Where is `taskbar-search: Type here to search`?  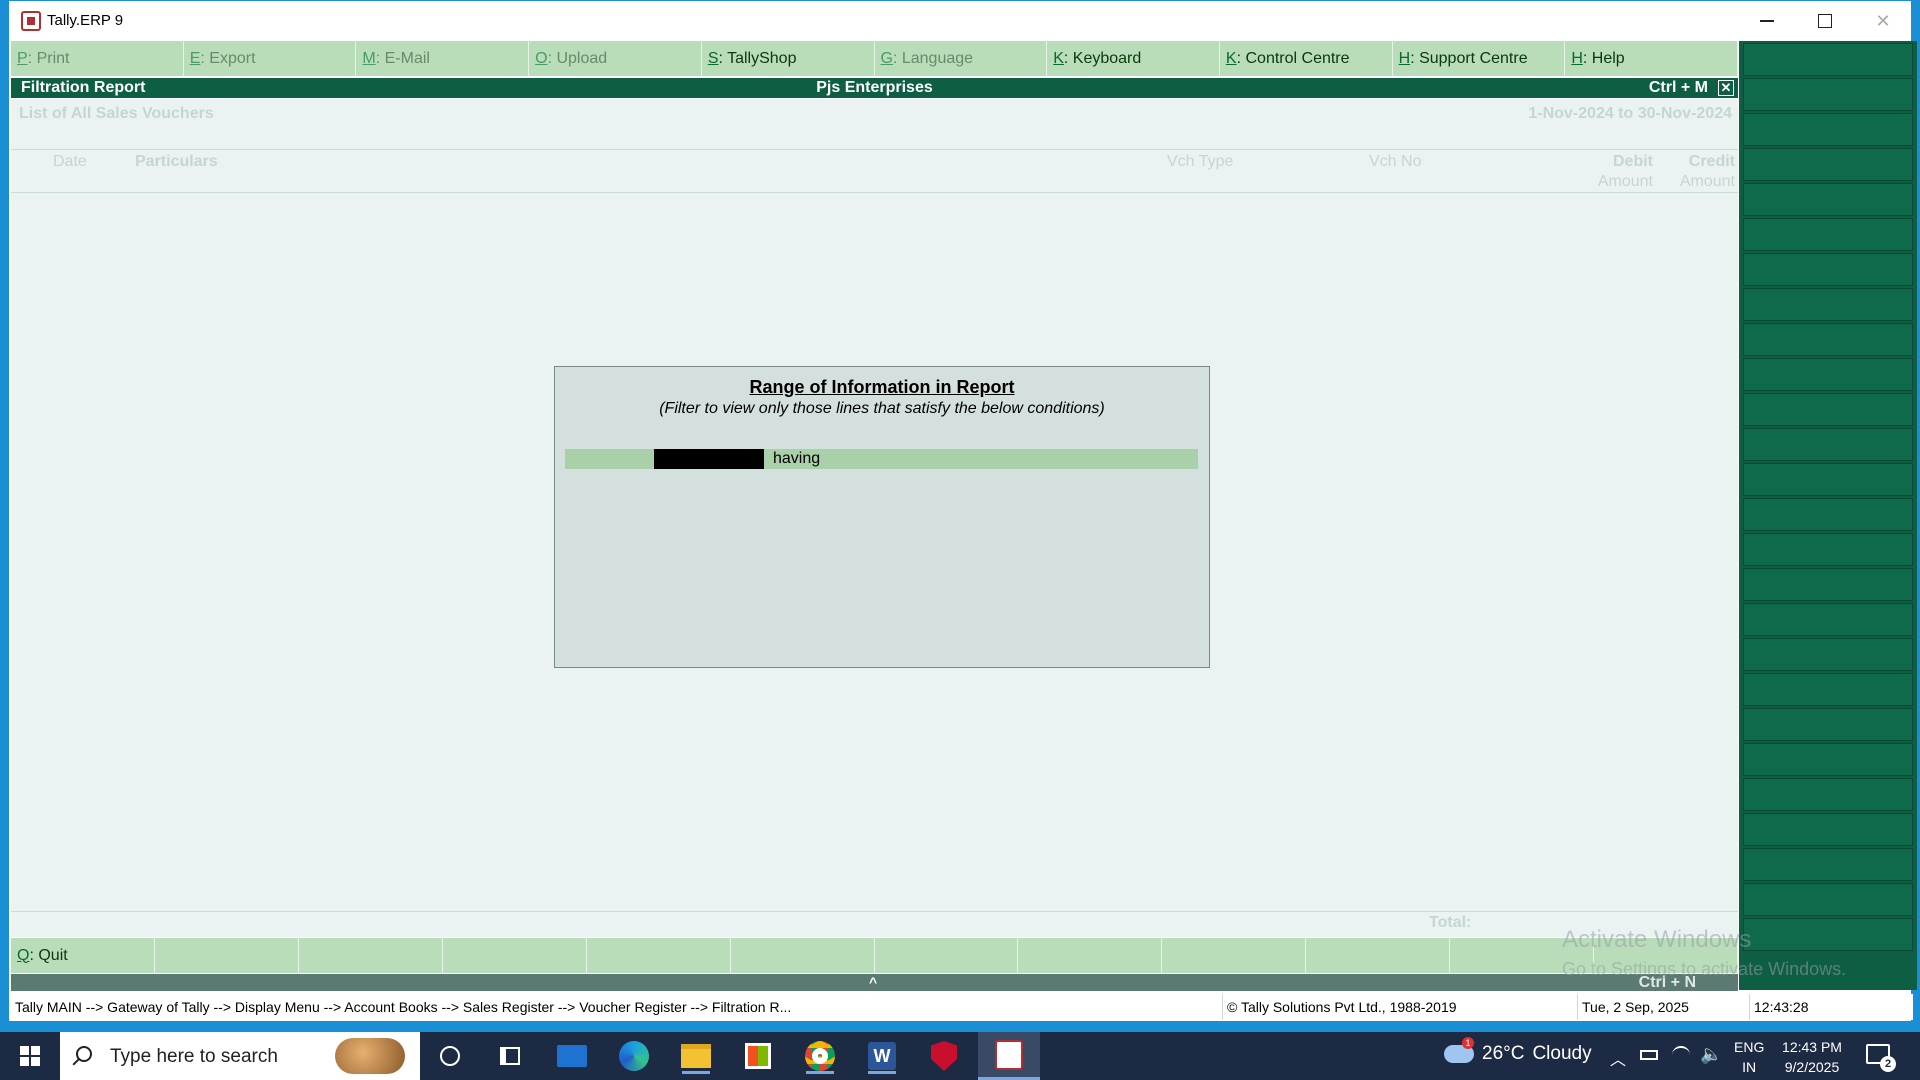
taskbar-search: Type here to search is located at coordinates (240, 1056).